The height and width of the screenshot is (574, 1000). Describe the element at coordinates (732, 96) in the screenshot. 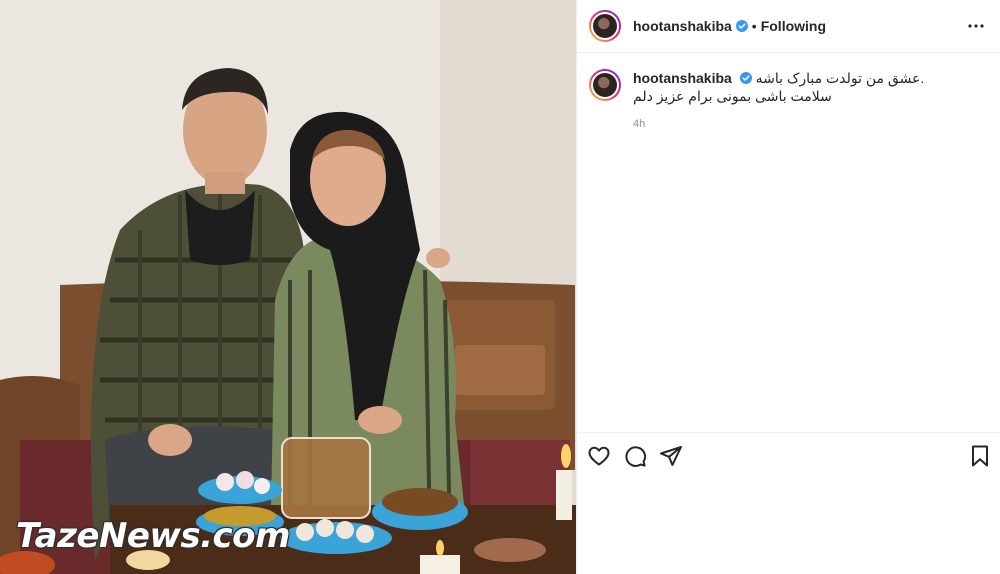

I see `caption-text-line2: سلامت باشی بمونی برام عزیز دلم` at that location.